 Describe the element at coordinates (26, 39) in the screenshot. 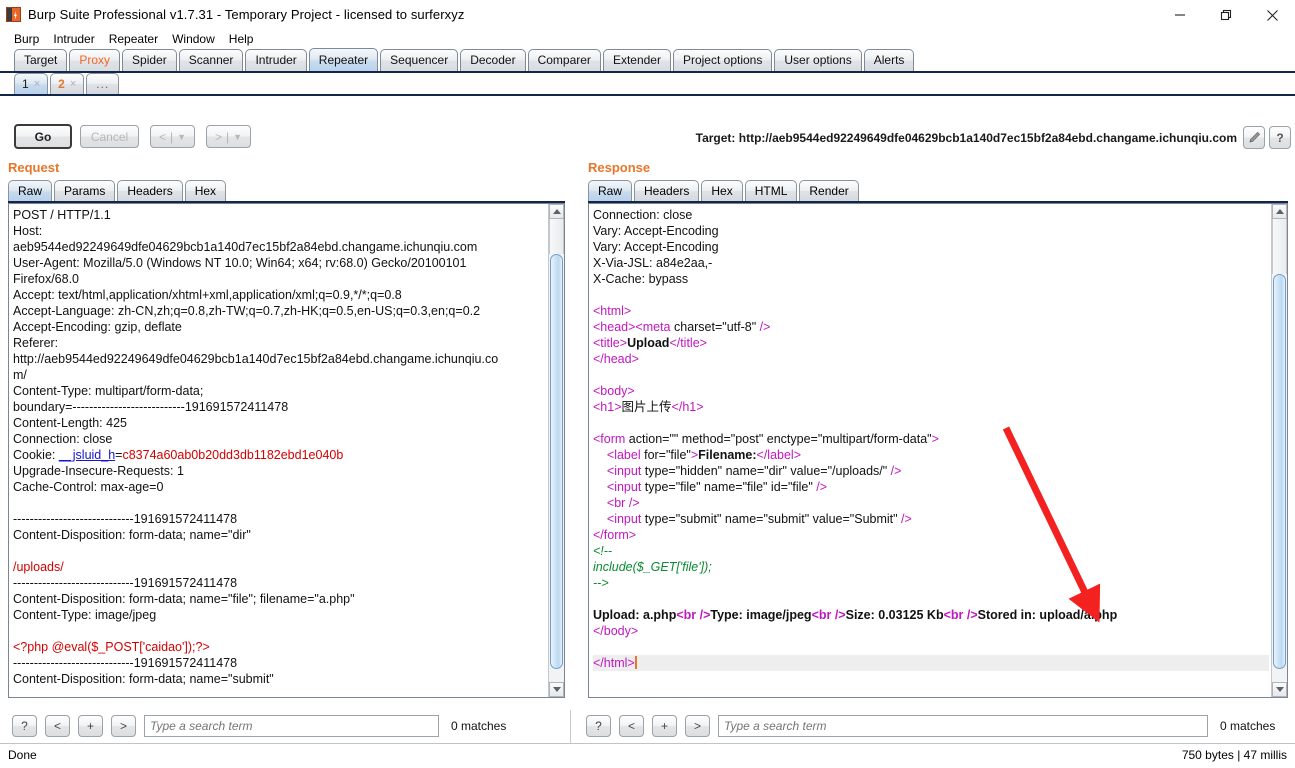

I see `menu-item-burp: Burp` at that location.